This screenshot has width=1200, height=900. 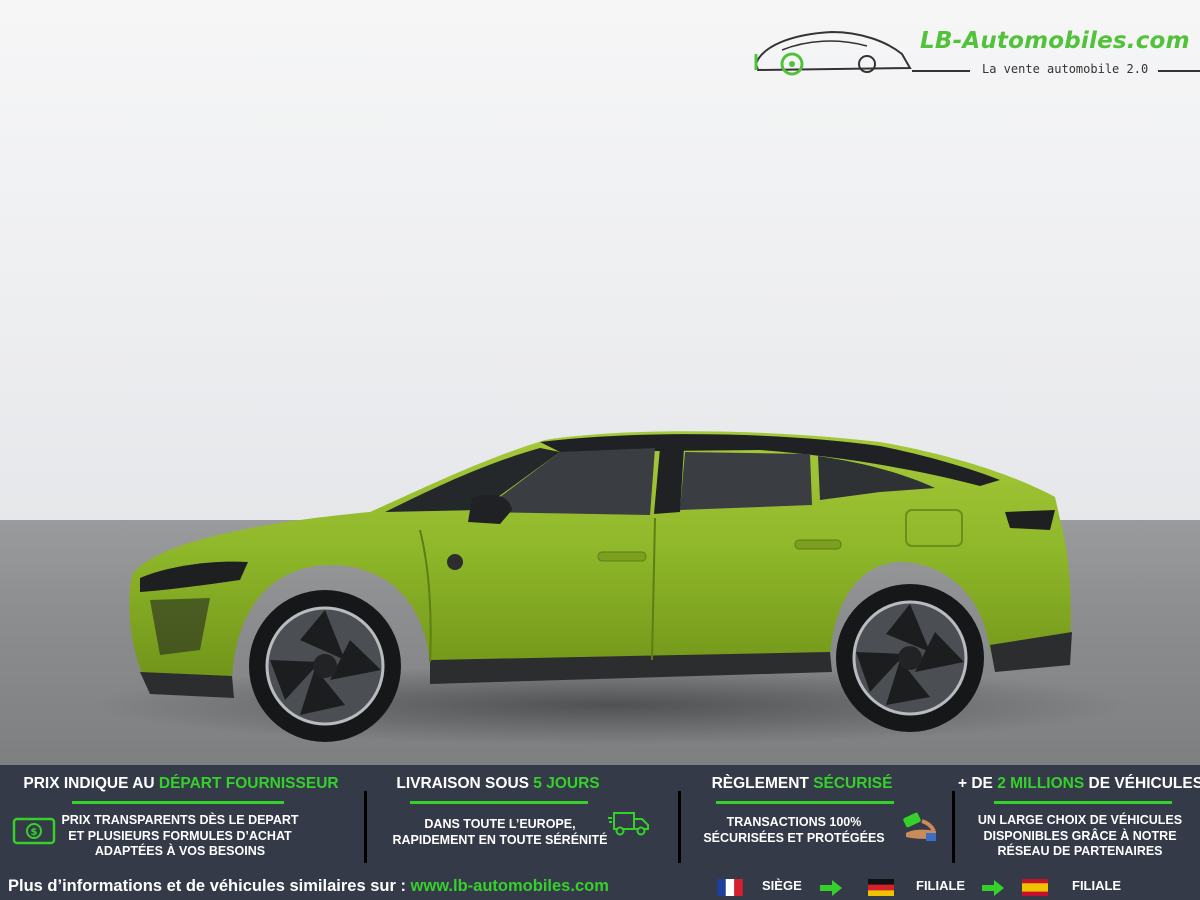 I want to click on feature-title: LIVRAISON SOUS 5 JOURS, so click(x=498, y=783).